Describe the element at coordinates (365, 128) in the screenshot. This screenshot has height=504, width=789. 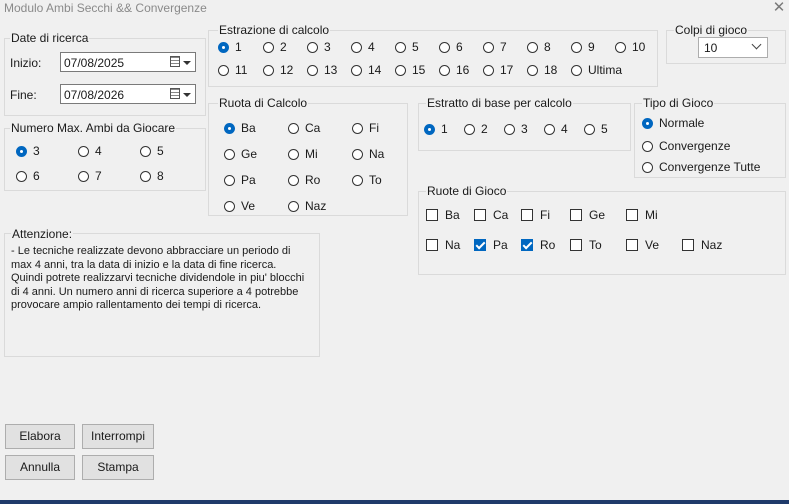
I see `ruota-calcolo-radio-fi: Fi` at that location.